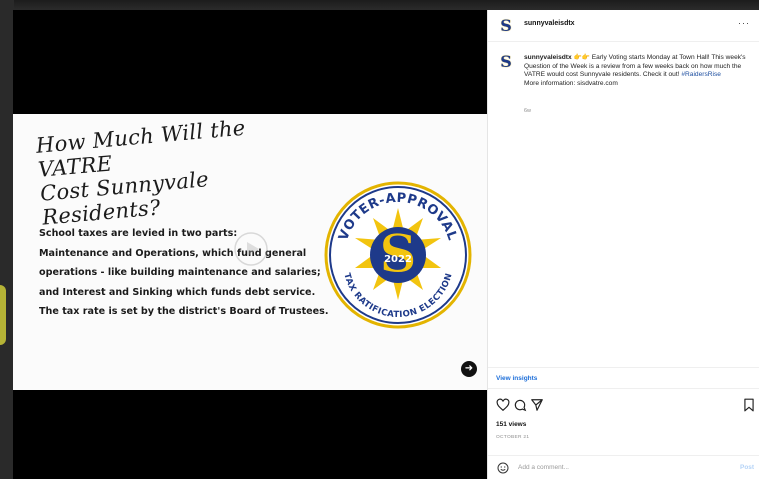  Describe the element at coordinates (623, 378) in the screenshot. I see `insights-bar: View insights` at that location.